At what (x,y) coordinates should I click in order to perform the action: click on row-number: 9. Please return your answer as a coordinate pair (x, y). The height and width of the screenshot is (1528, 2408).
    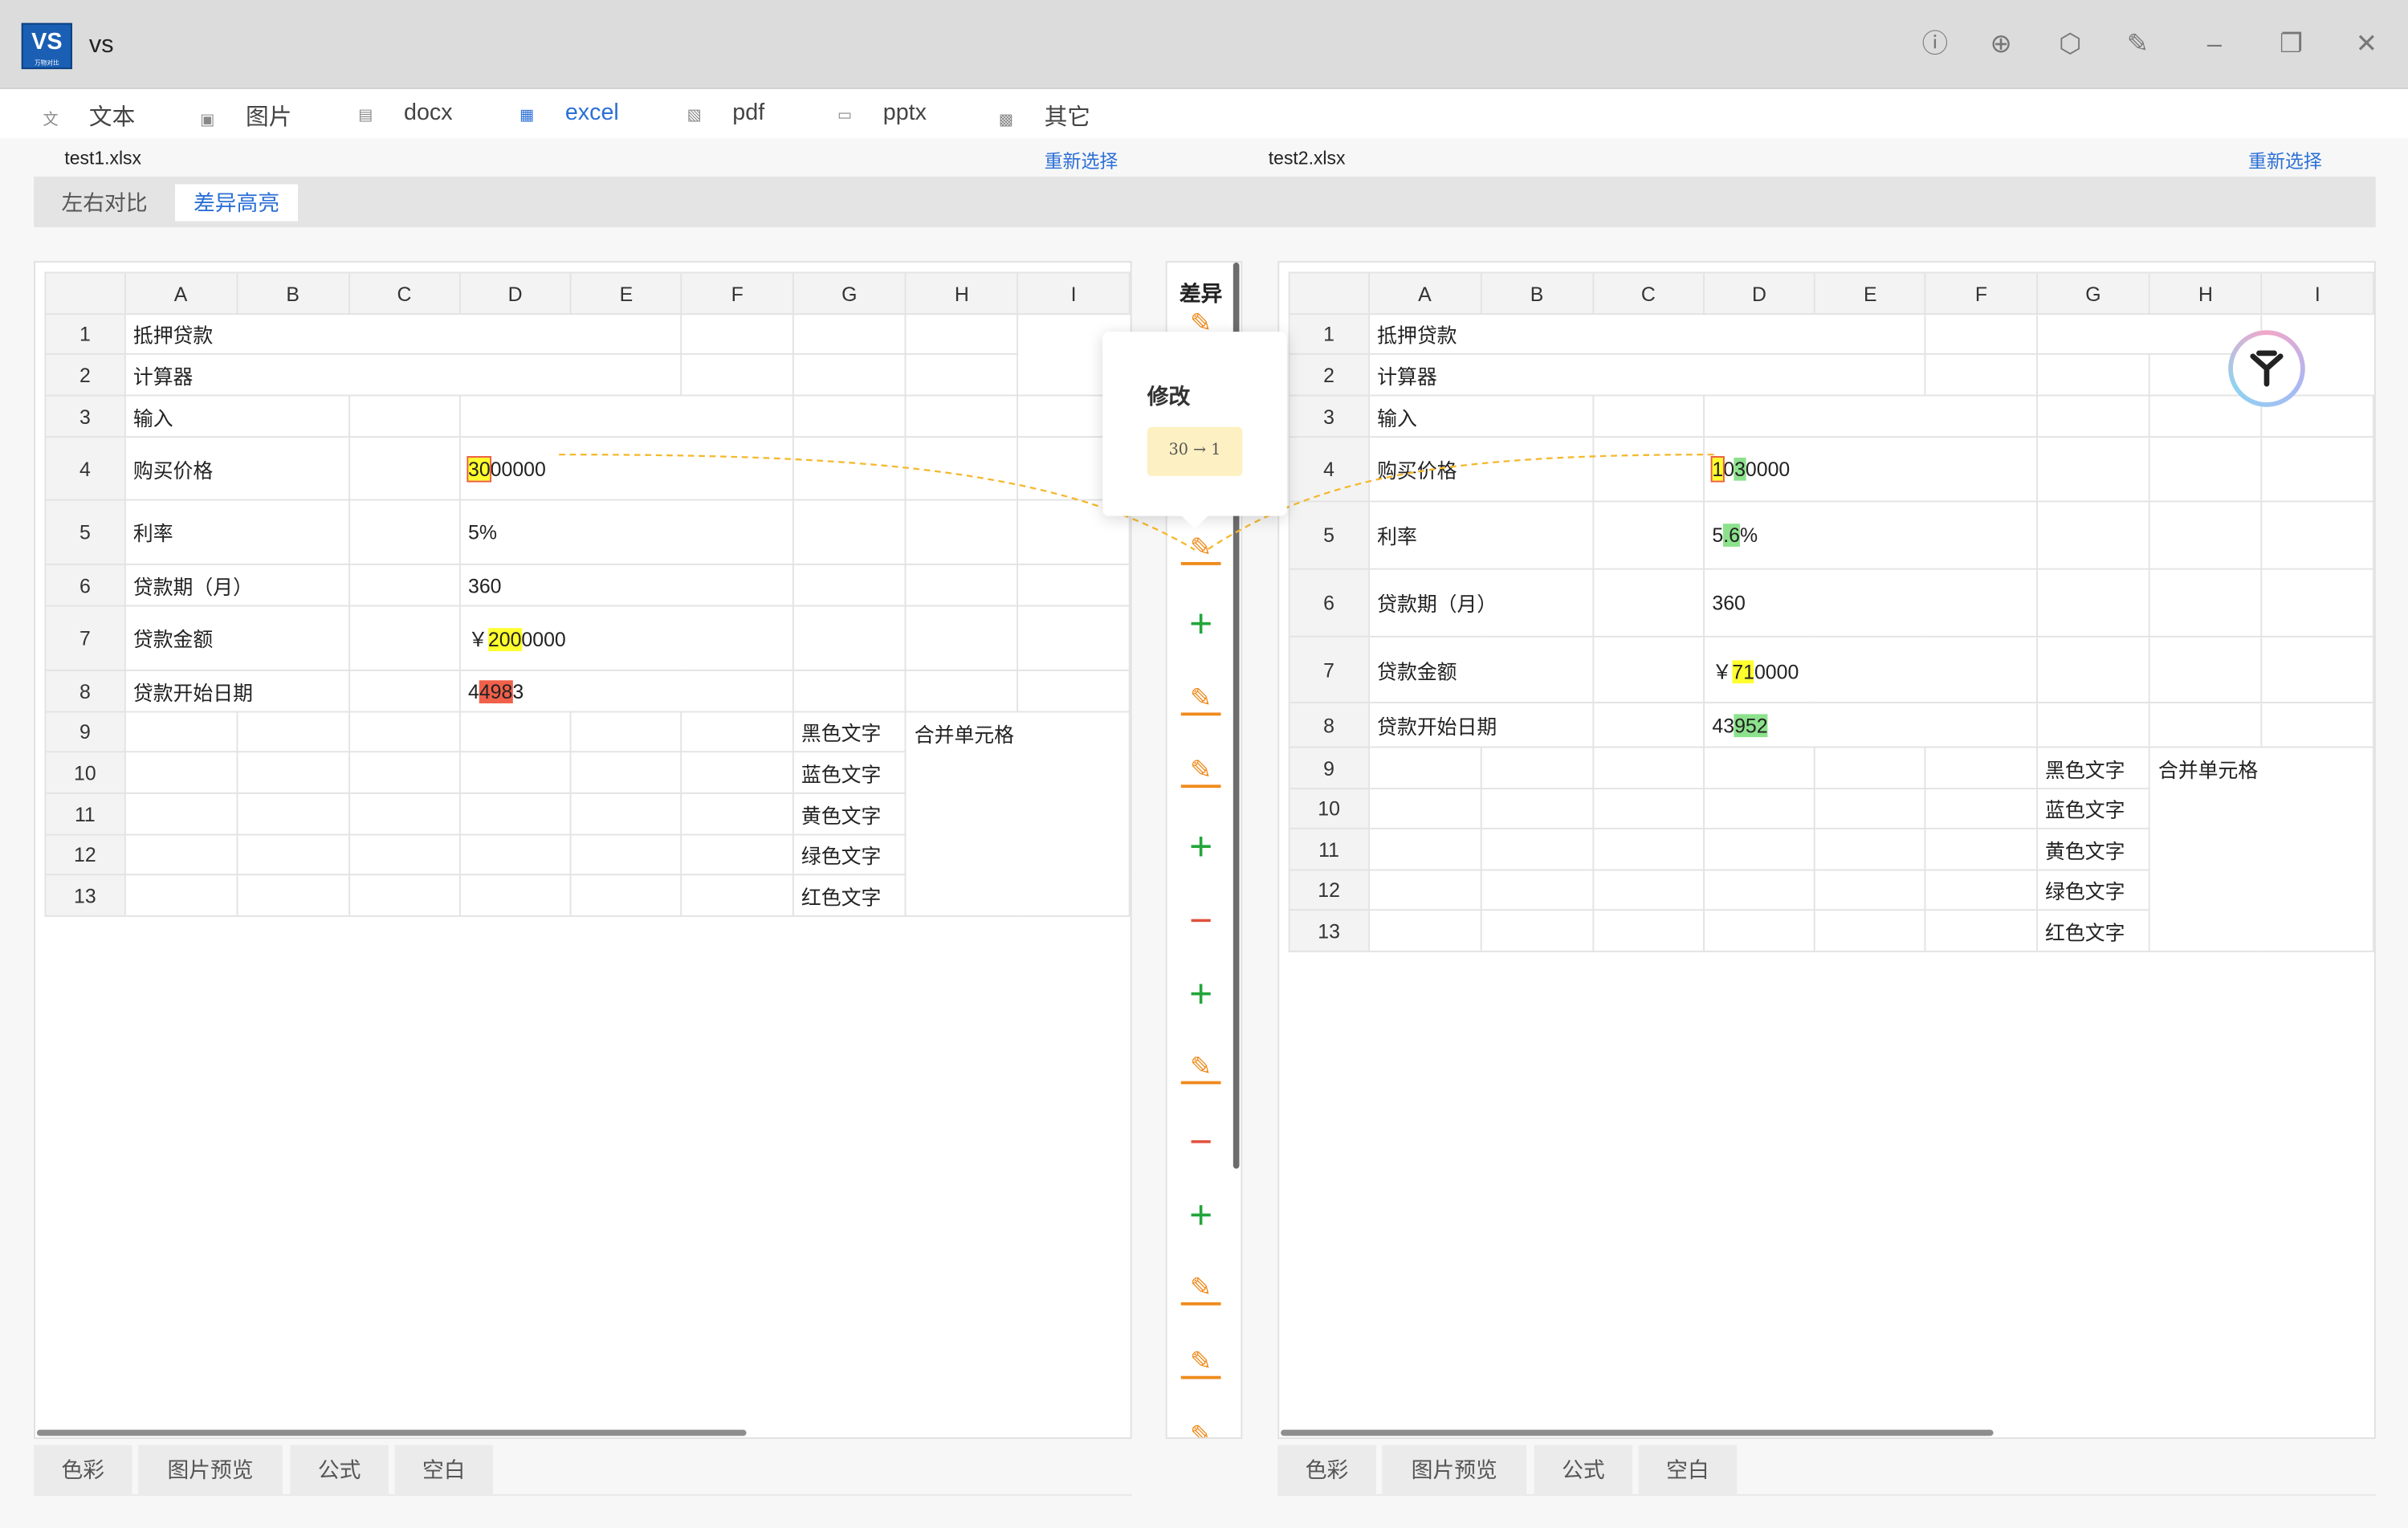
    Looking at the image, I should click on (1329, 768).